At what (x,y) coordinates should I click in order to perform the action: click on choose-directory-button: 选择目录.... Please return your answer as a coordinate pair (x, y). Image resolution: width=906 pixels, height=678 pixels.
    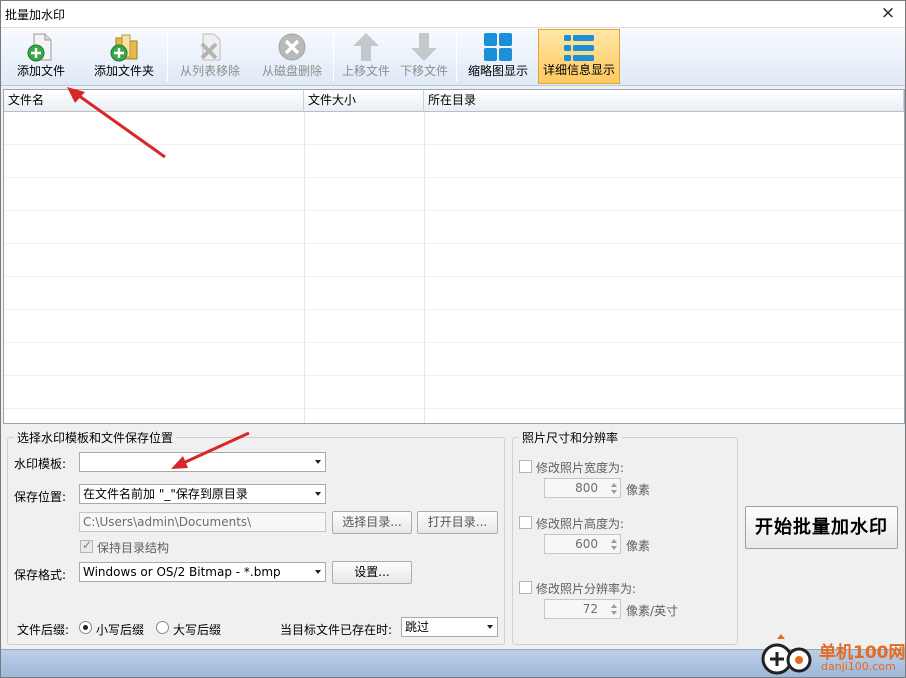
    Looking at the image, I should click on (372, 522).